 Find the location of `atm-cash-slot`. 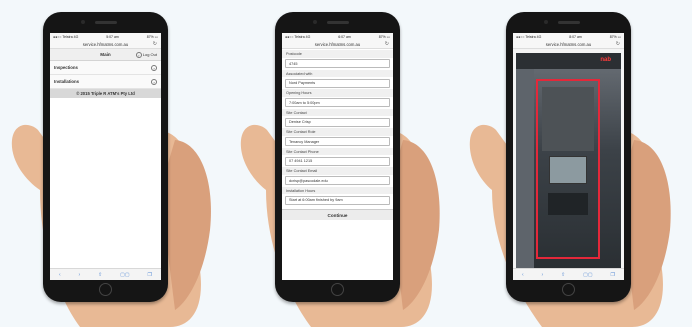

atm-cash-slot is located at coordinates (568, 204).